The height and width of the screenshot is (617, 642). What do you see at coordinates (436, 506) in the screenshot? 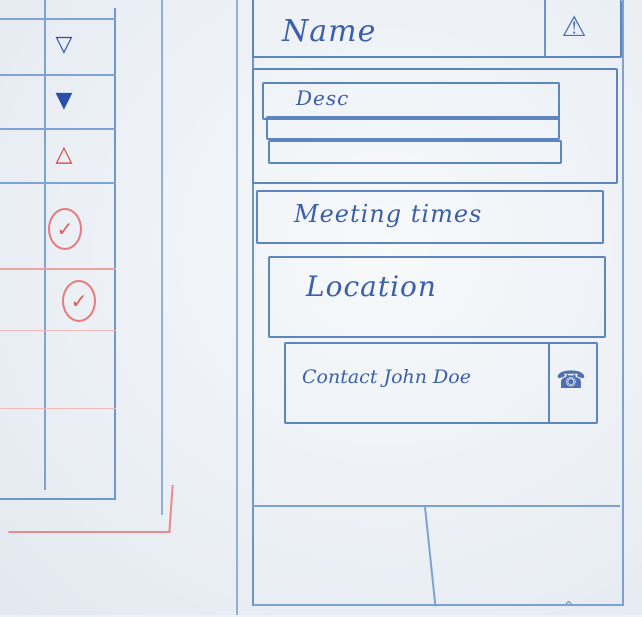
I see `bottom-toolbar` at bounding box center [436, 506].